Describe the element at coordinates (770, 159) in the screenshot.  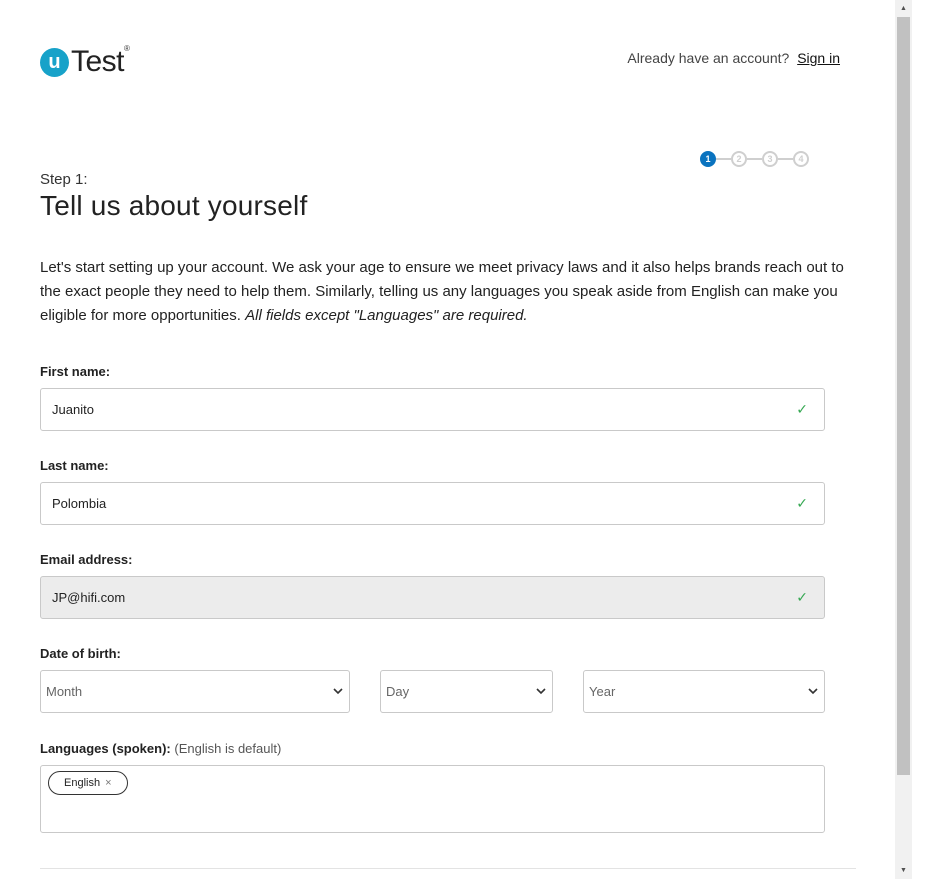
I see `step-3-indicator: 3` at that location.